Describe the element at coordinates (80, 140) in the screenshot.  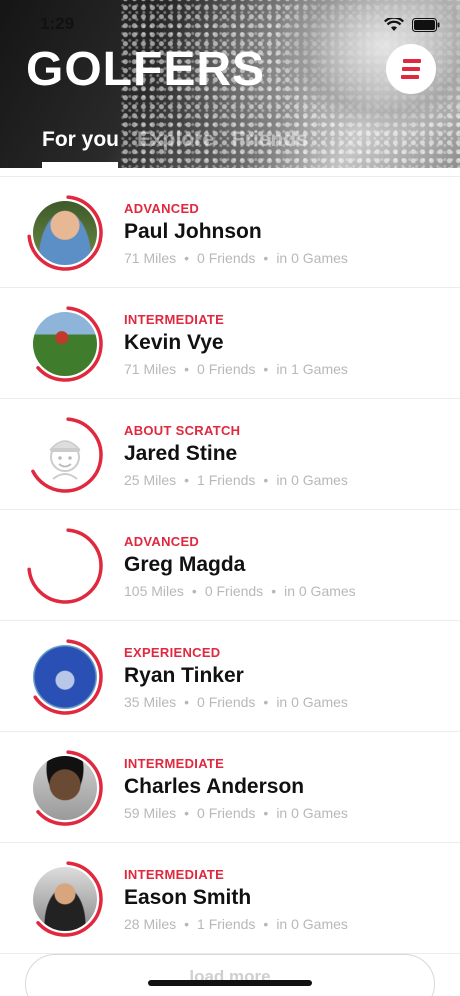
I see `tab-for-you: For you` at that location.